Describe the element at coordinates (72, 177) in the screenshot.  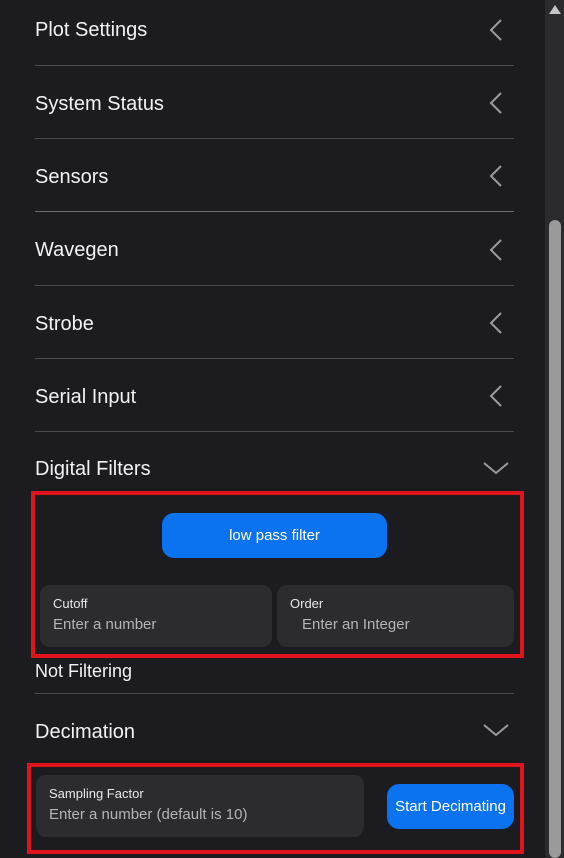
I see `section-title: Sensors` at that location.